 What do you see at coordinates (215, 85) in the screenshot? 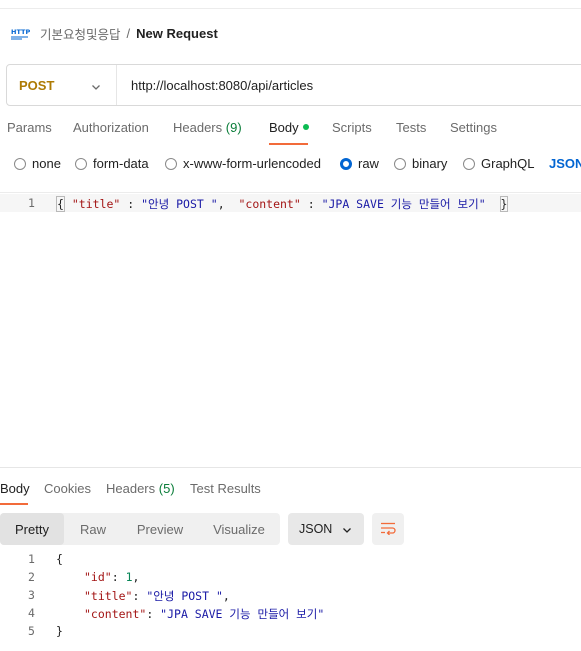
I see `url-input: http://localhost:8080/api/articles` at bounding box center [215, 85].